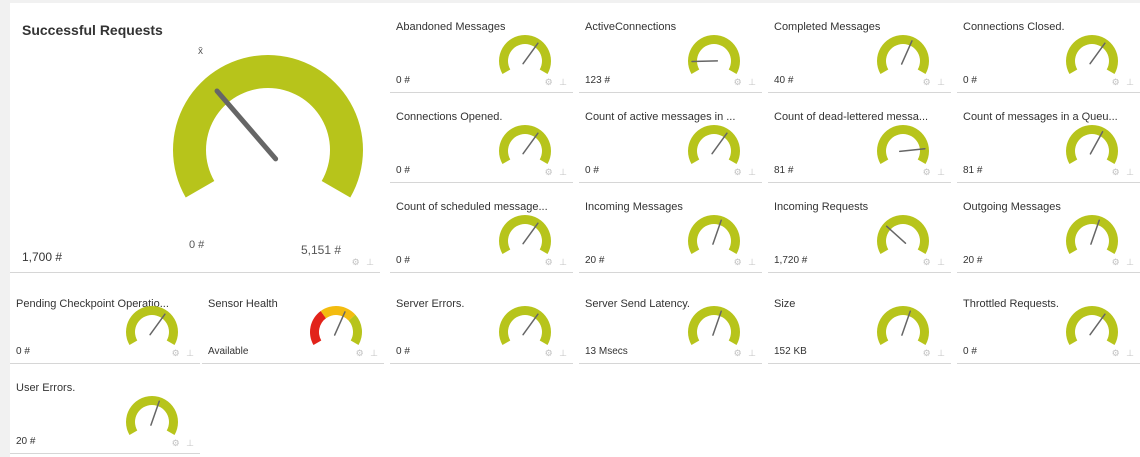 This screenshot has height=457, width=1140. Describe the element at coordinates (293, 322) in the screenshot. I see `sensor-tile: Sensor Health Available ⚙ ⊥` at that location.